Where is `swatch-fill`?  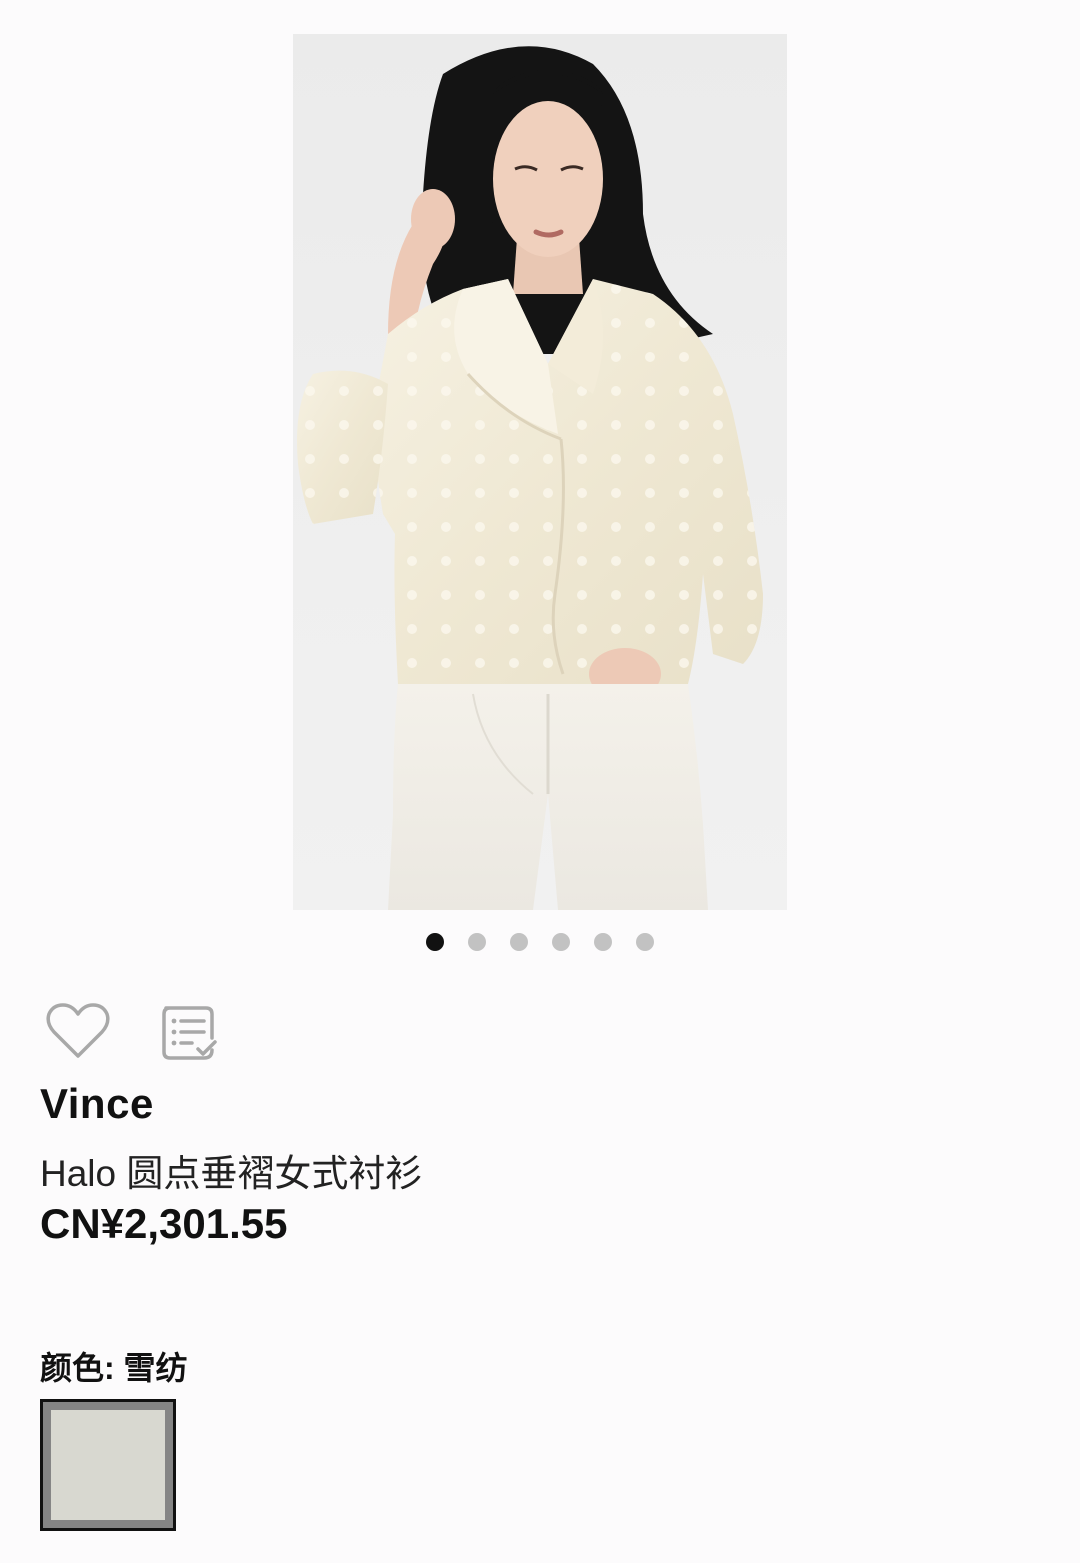 swatch-fill is located at coordinates (108, 1465).